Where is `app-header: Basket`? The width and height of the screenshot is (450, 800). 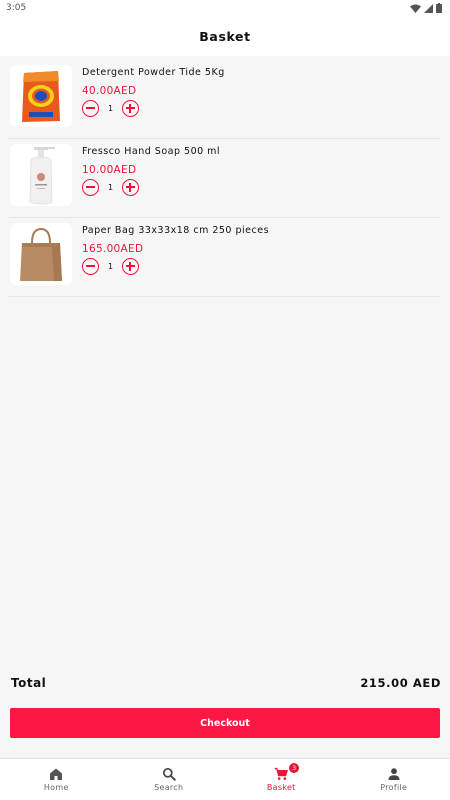
app-header: Basket is located at coordinates (225, 36).